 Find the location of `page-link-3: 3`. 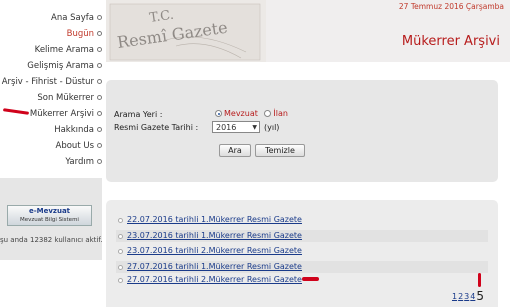

page-link-3: 3 is located at coordinates (466, 296).